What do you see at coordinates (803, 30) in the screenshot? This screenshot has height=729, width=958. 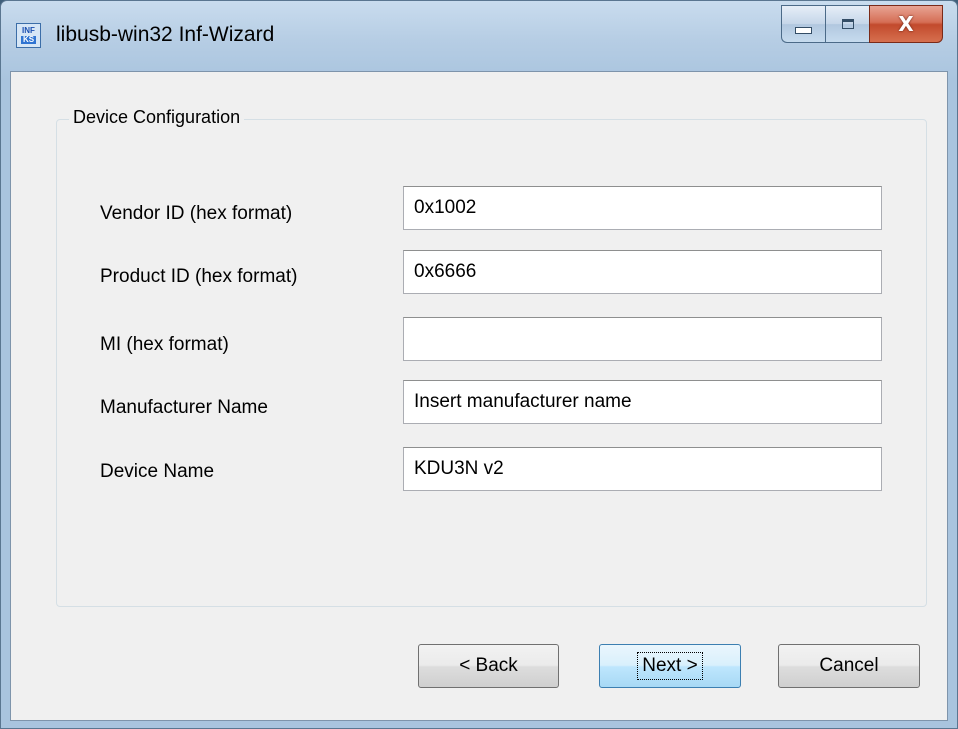 I see `minimize-icon` at bounding box center [803, 30].